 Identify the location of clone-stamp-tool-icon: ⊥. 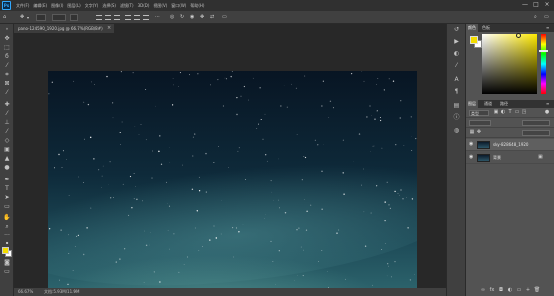
(7, 123).